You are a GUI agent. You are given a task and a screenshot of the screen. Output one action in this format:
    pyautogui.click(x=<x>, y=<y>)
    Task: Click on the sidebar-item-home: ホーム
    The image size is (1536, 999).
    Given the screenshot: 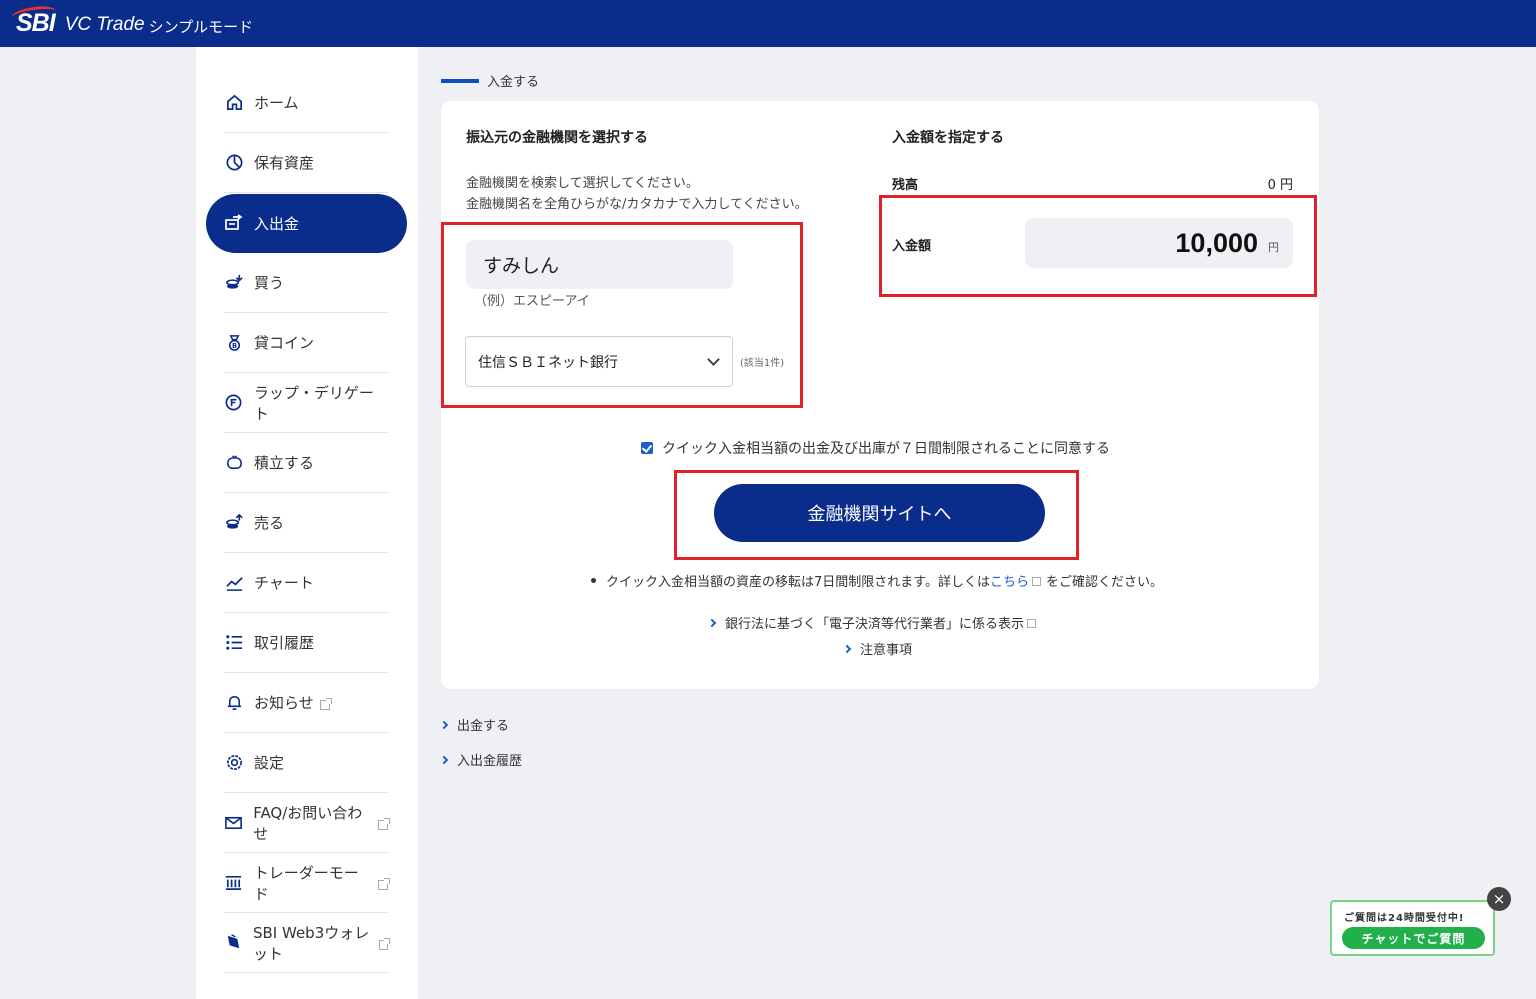 What is the action you would take?
    pyautogui.click(x=306, y=103)
    